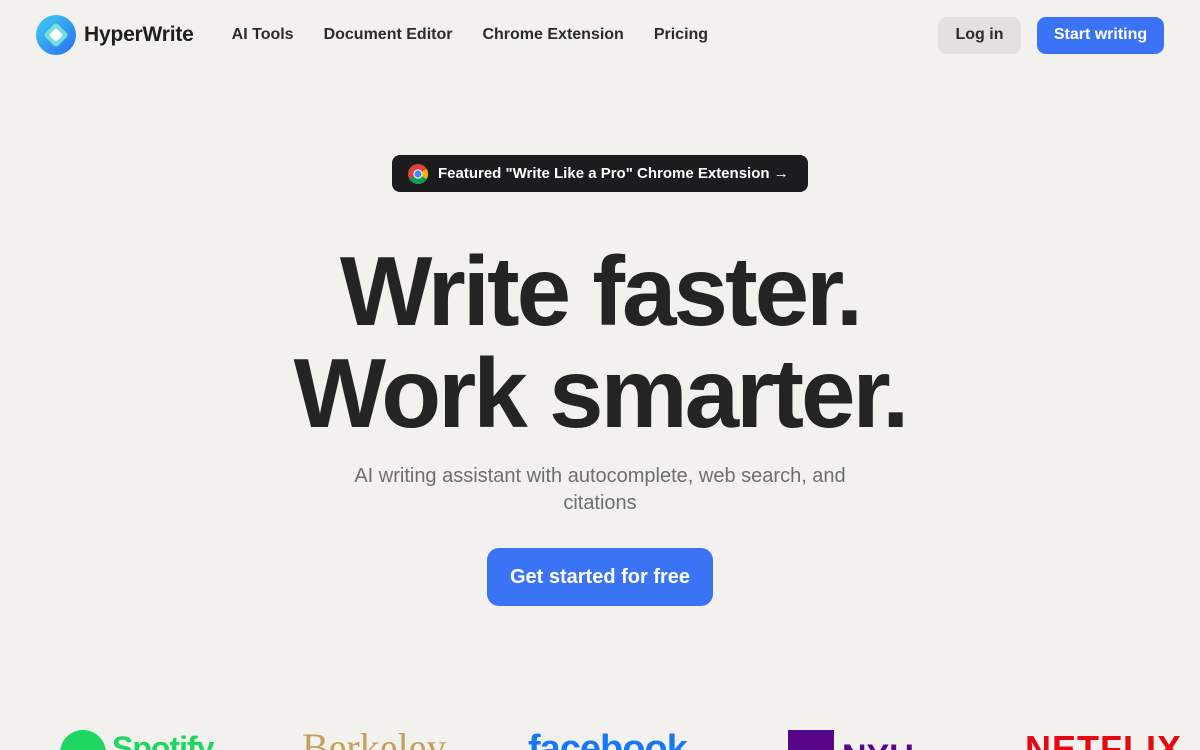 The image size is (1200, 750). I want to click on header-actions: Log in Start writing, so click(1051, 35).